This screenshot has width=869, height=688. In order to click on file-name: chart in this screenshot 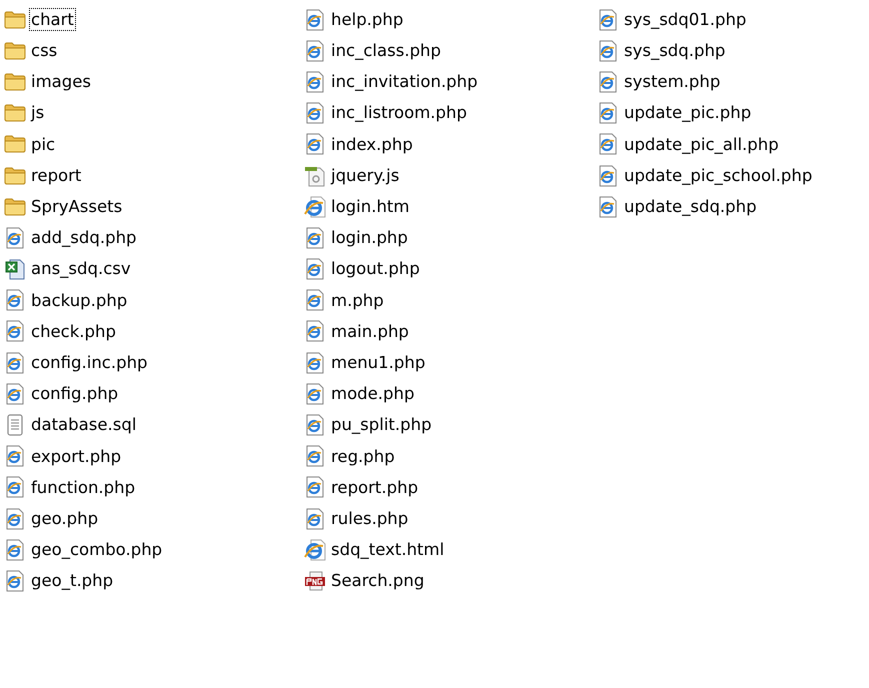, I will do `click(52, 20)`.